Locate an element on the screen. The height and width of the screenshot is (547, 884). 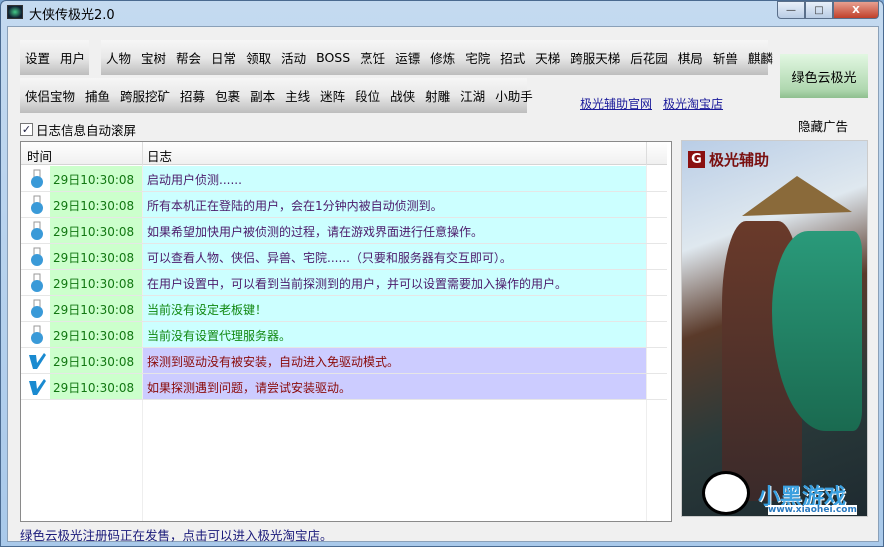
log-message: 在用户设置中，可以看到当前探测到的用户，并可以设置需要加入操作的用户。 is located at coordinates (394, 282).